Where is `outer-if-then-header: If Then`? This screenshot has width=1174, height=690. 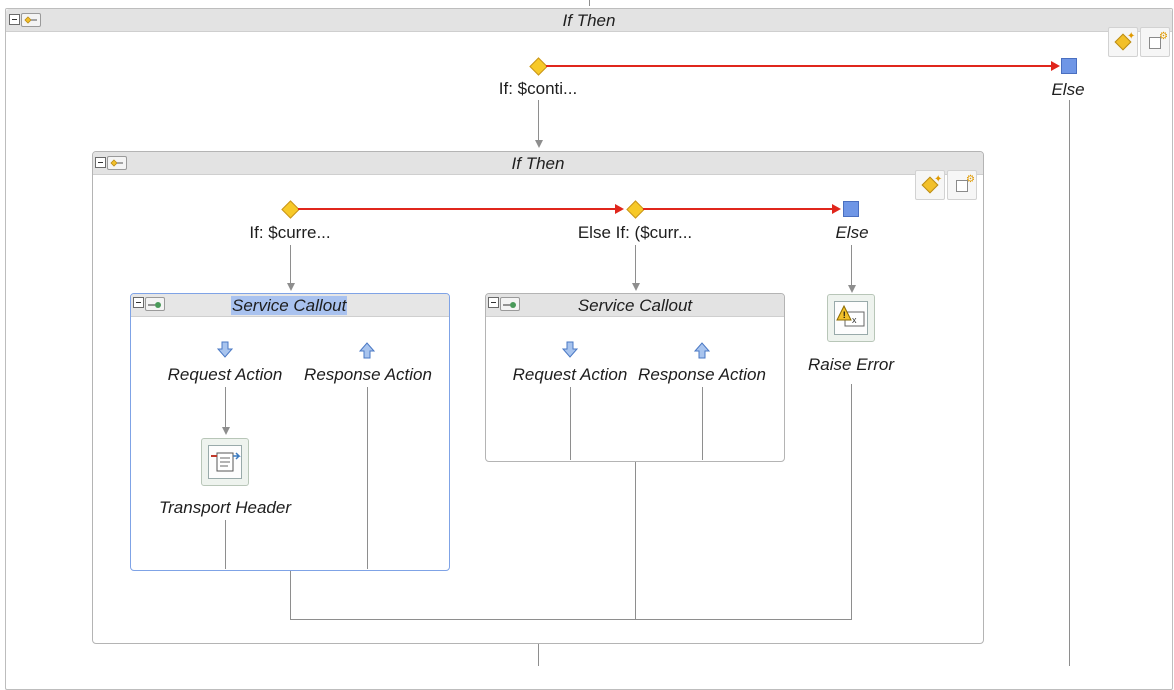
outer-if-then-header: If Then is located at coordinates (589, 20).